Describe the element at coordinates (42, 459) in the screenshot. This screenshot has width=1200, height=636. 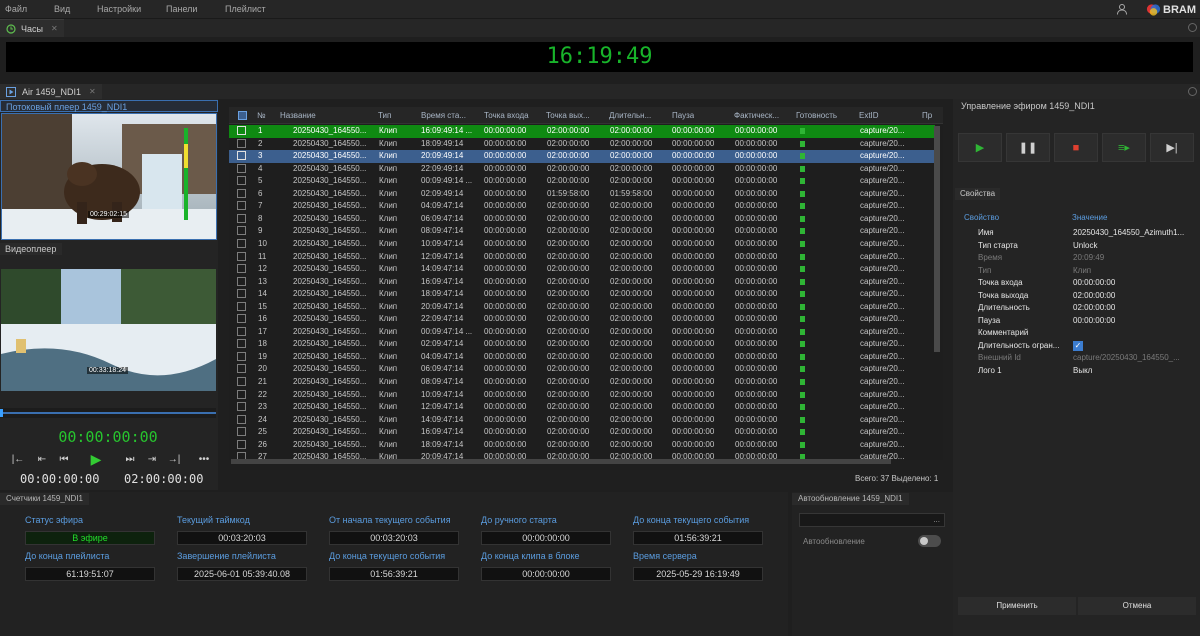
I see `step-back-icon: ⇤` at that location.